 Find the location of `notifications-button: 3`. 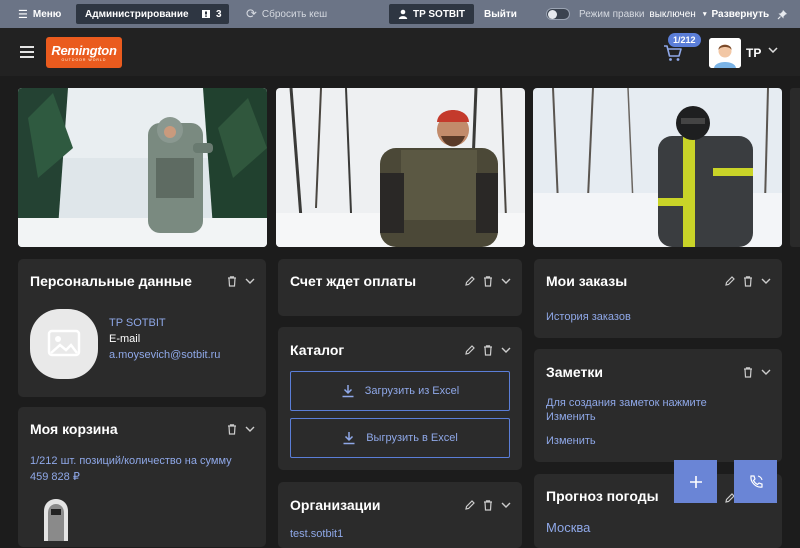

notifications-button: 3 is located at coordinates (211, 14).